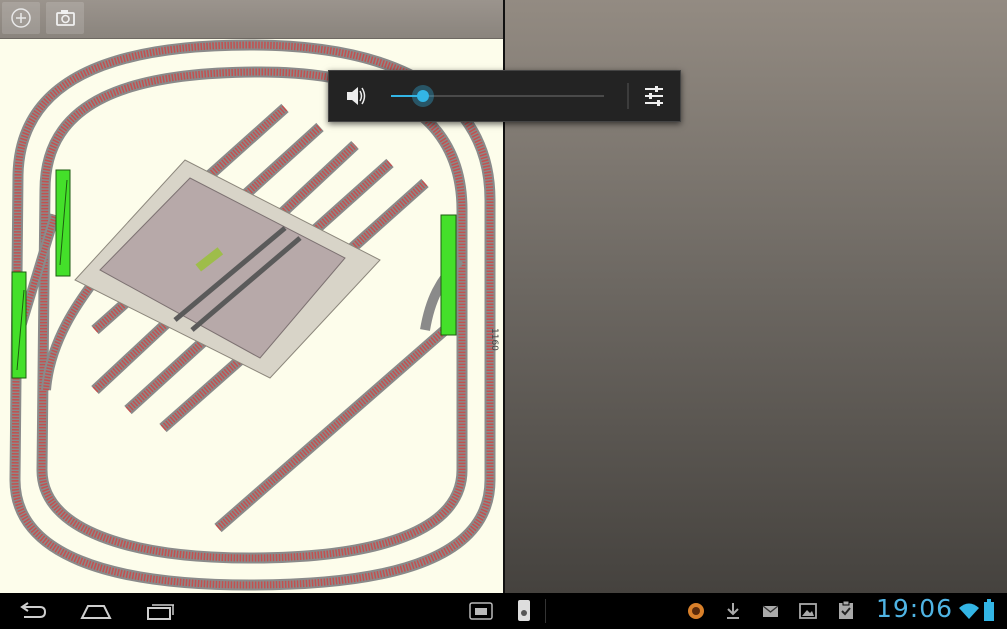 The image size is (1007, 629). What do you see at coordinates (96, 611) in the screenshot?
I see `home-icon` at bounding box center [96, 611].